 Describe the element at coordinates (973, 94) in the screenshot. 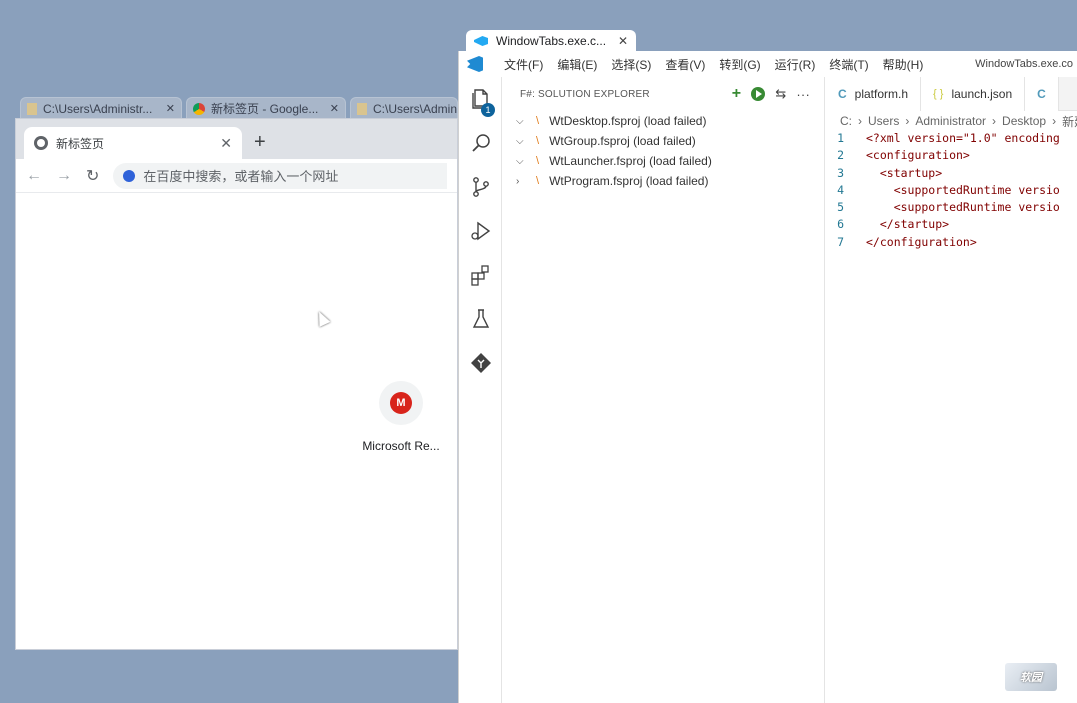

I see `tab-launch-json: { } launch.json` at that location.